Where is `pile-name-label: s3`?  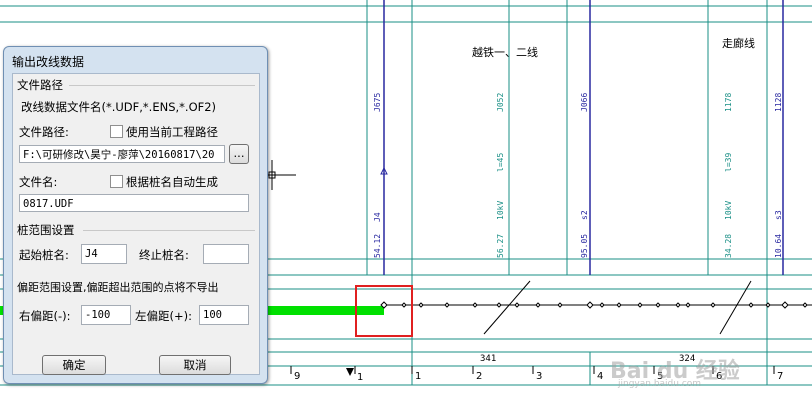
pile-name-label: s3 is located at coordinates (778, 215).